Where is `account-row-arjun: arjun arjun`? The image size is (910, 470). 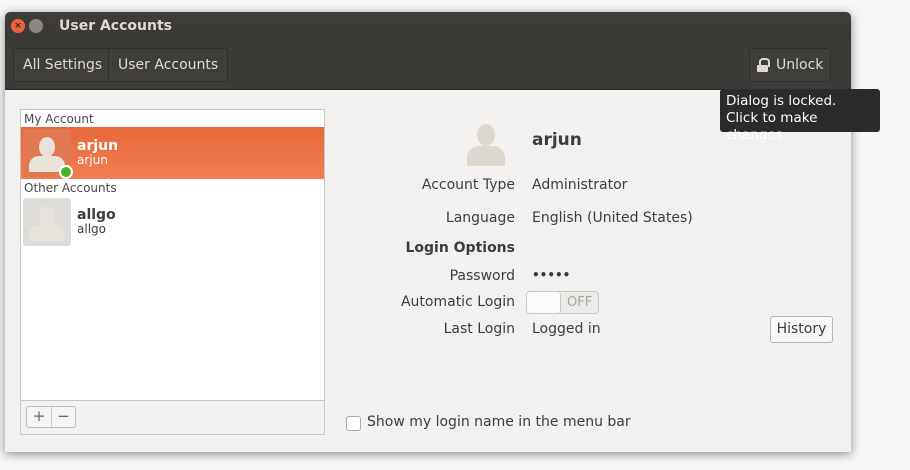 account-row-arjun: arjun arjun is located at coordinates (172, 153).